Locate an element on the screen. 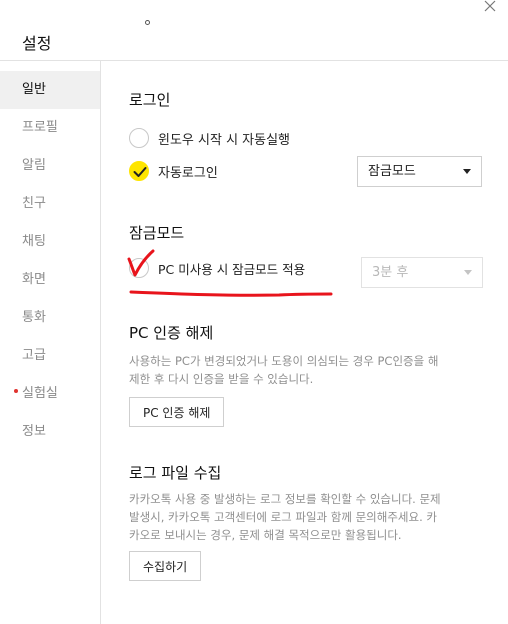 This screenshot has width=508, height=624. auto-login-radio is located at coordinates (139, 171).